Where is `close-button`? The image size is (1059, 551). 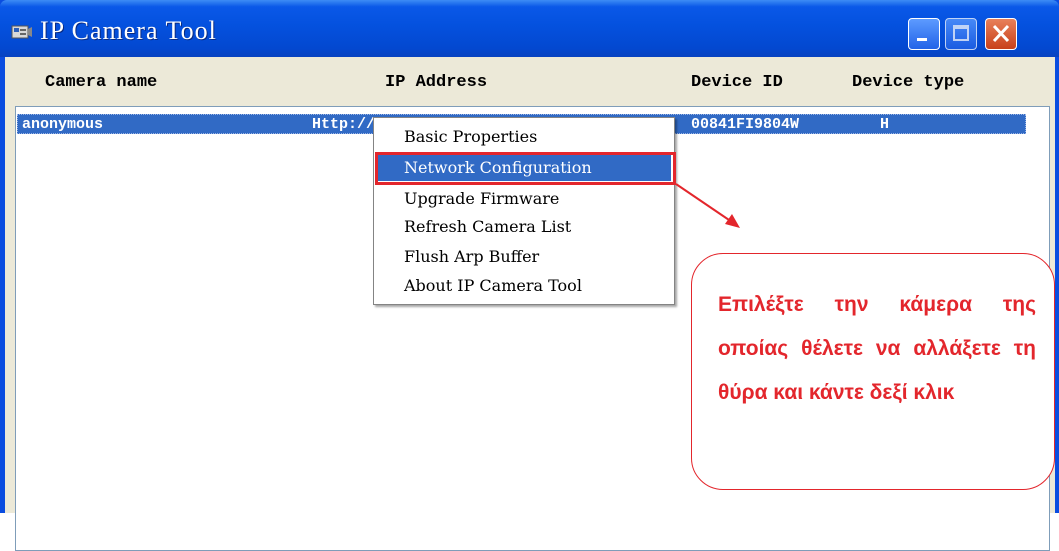 close-button is located at coordinates (1001, 34).